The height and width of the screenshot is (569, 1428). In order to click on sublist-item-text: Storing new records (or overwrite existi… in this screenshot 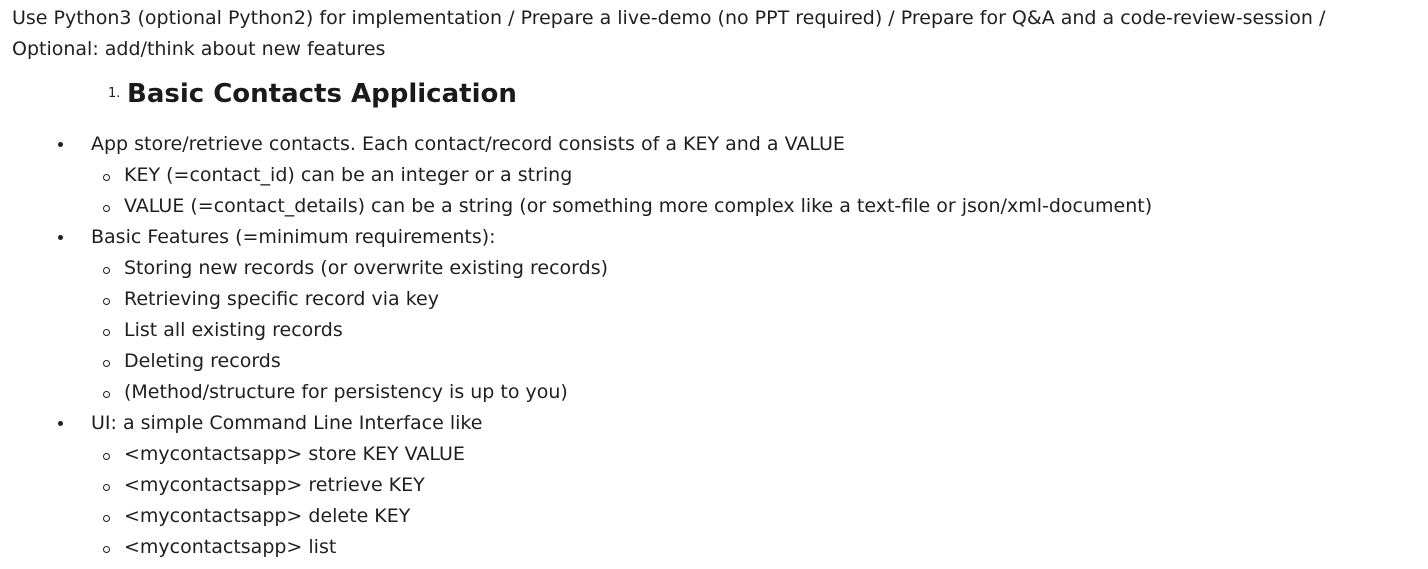, I will do `click(366, 268)`.